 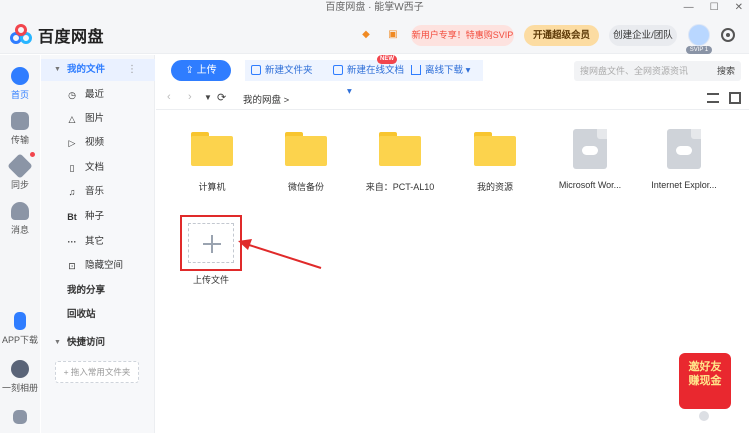 What do you see at coordinates (704, 416) in the screenshot?
I see `close-banner-icon` at bounding box center [704, 416].